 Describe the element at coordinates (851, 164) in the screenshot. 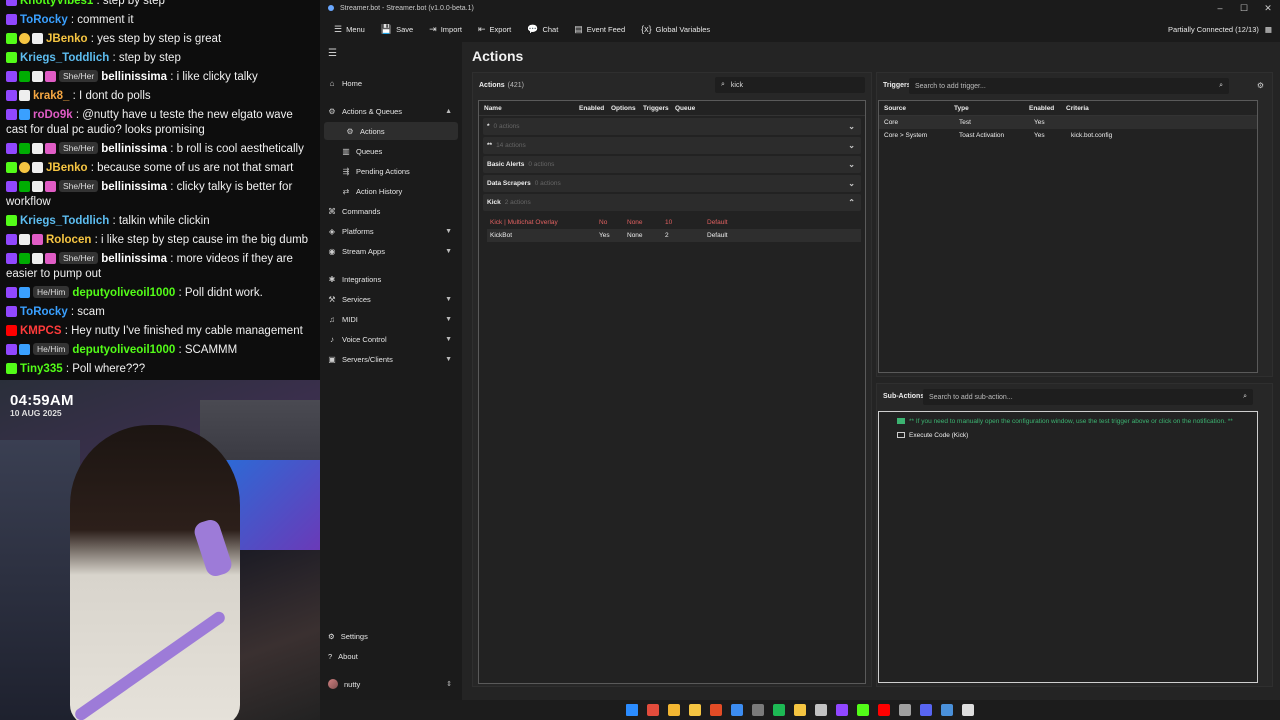

I see `chevron-down-icon: ⌄` at that location.